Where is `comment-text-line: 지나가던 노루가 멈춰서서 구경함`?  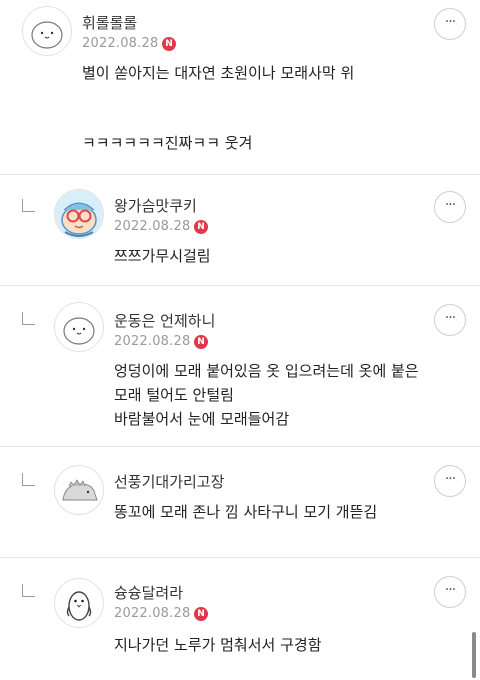
comment-text-line: 지나가던 노루가 멈춰서서 구경함 is located at coordinates (218, 645).